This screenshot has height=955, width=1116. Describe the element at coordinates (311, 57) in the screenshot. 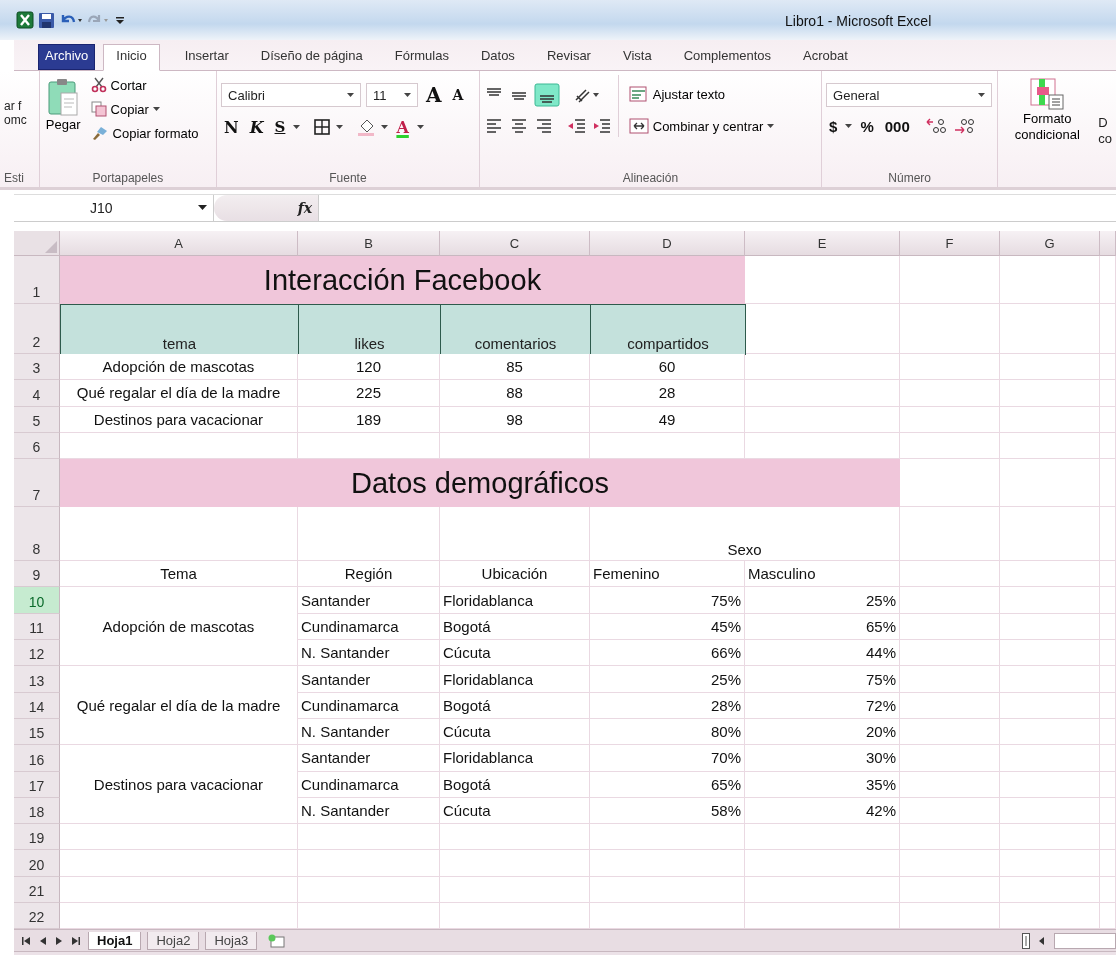

I see `ribbon-tab: Díseño de página` at that location.